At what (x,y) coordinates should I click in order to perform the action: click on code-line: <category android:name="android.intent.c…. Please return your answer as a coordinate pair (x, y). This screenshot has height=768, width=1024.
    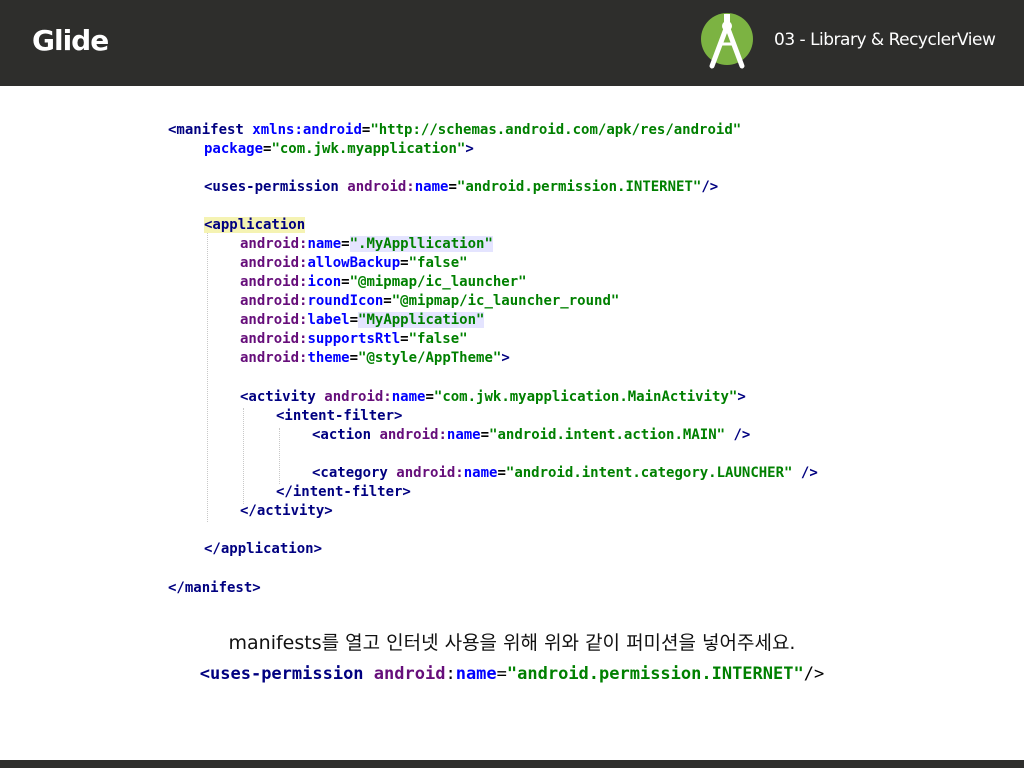
    Looking at the image, I should click on (565, 473).